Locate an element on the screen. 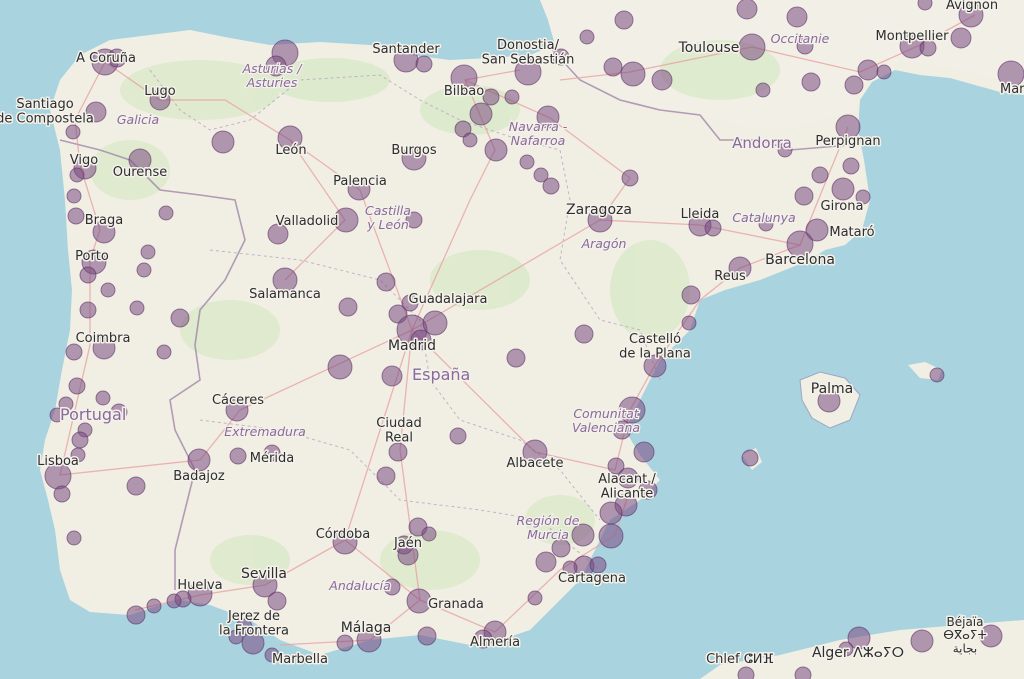 The height and width of the screenshot is (679, 1024). marker-chlef is located at coordinates (746, 672).